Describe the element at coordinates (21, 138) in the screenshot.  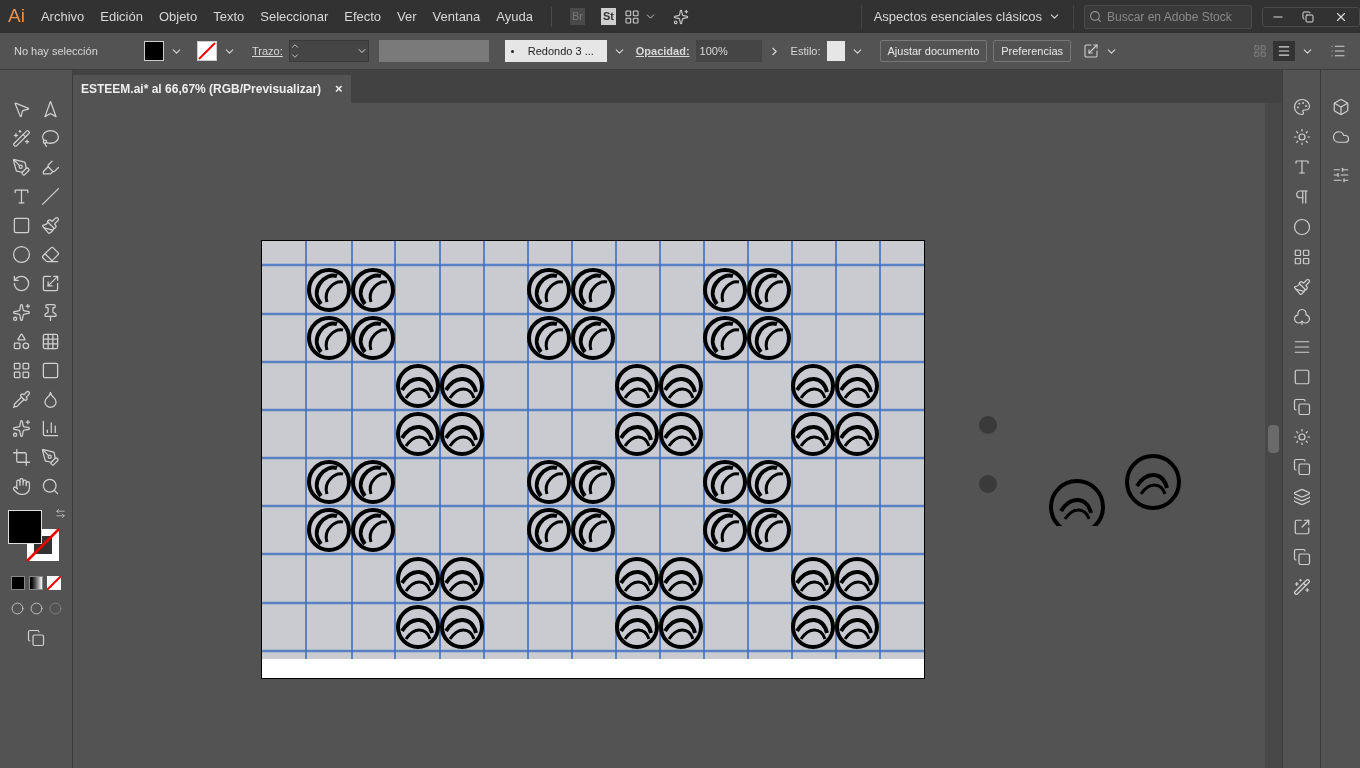
I see `magic-wand-icon` at that location.